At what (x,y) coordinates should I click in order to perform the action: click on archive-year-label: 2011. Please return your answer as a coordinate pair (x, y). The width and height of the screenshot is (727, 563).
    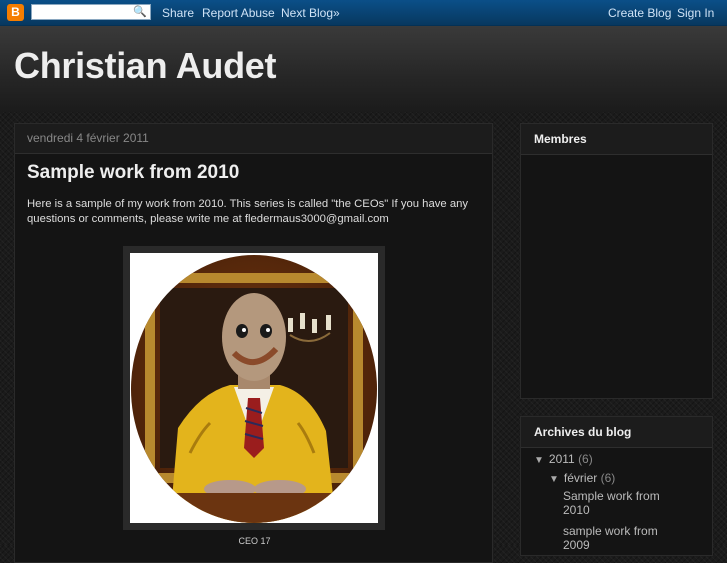
    Looking at the image, I should click on (562, 459).